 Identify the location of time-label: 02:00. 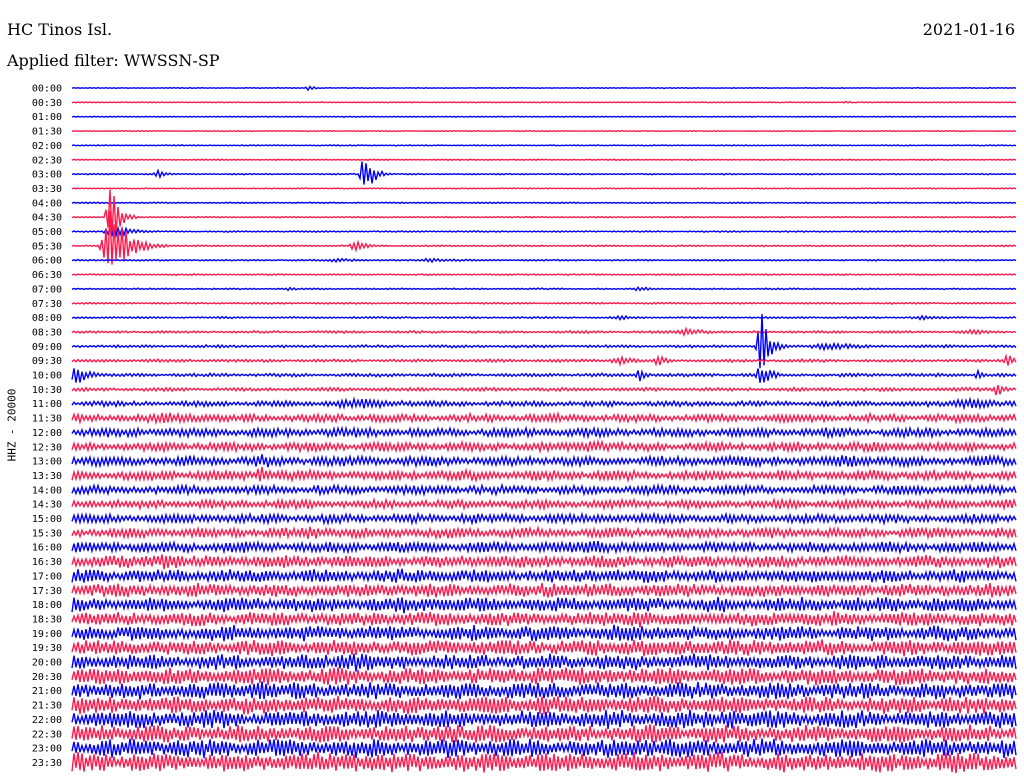
(47, 146).